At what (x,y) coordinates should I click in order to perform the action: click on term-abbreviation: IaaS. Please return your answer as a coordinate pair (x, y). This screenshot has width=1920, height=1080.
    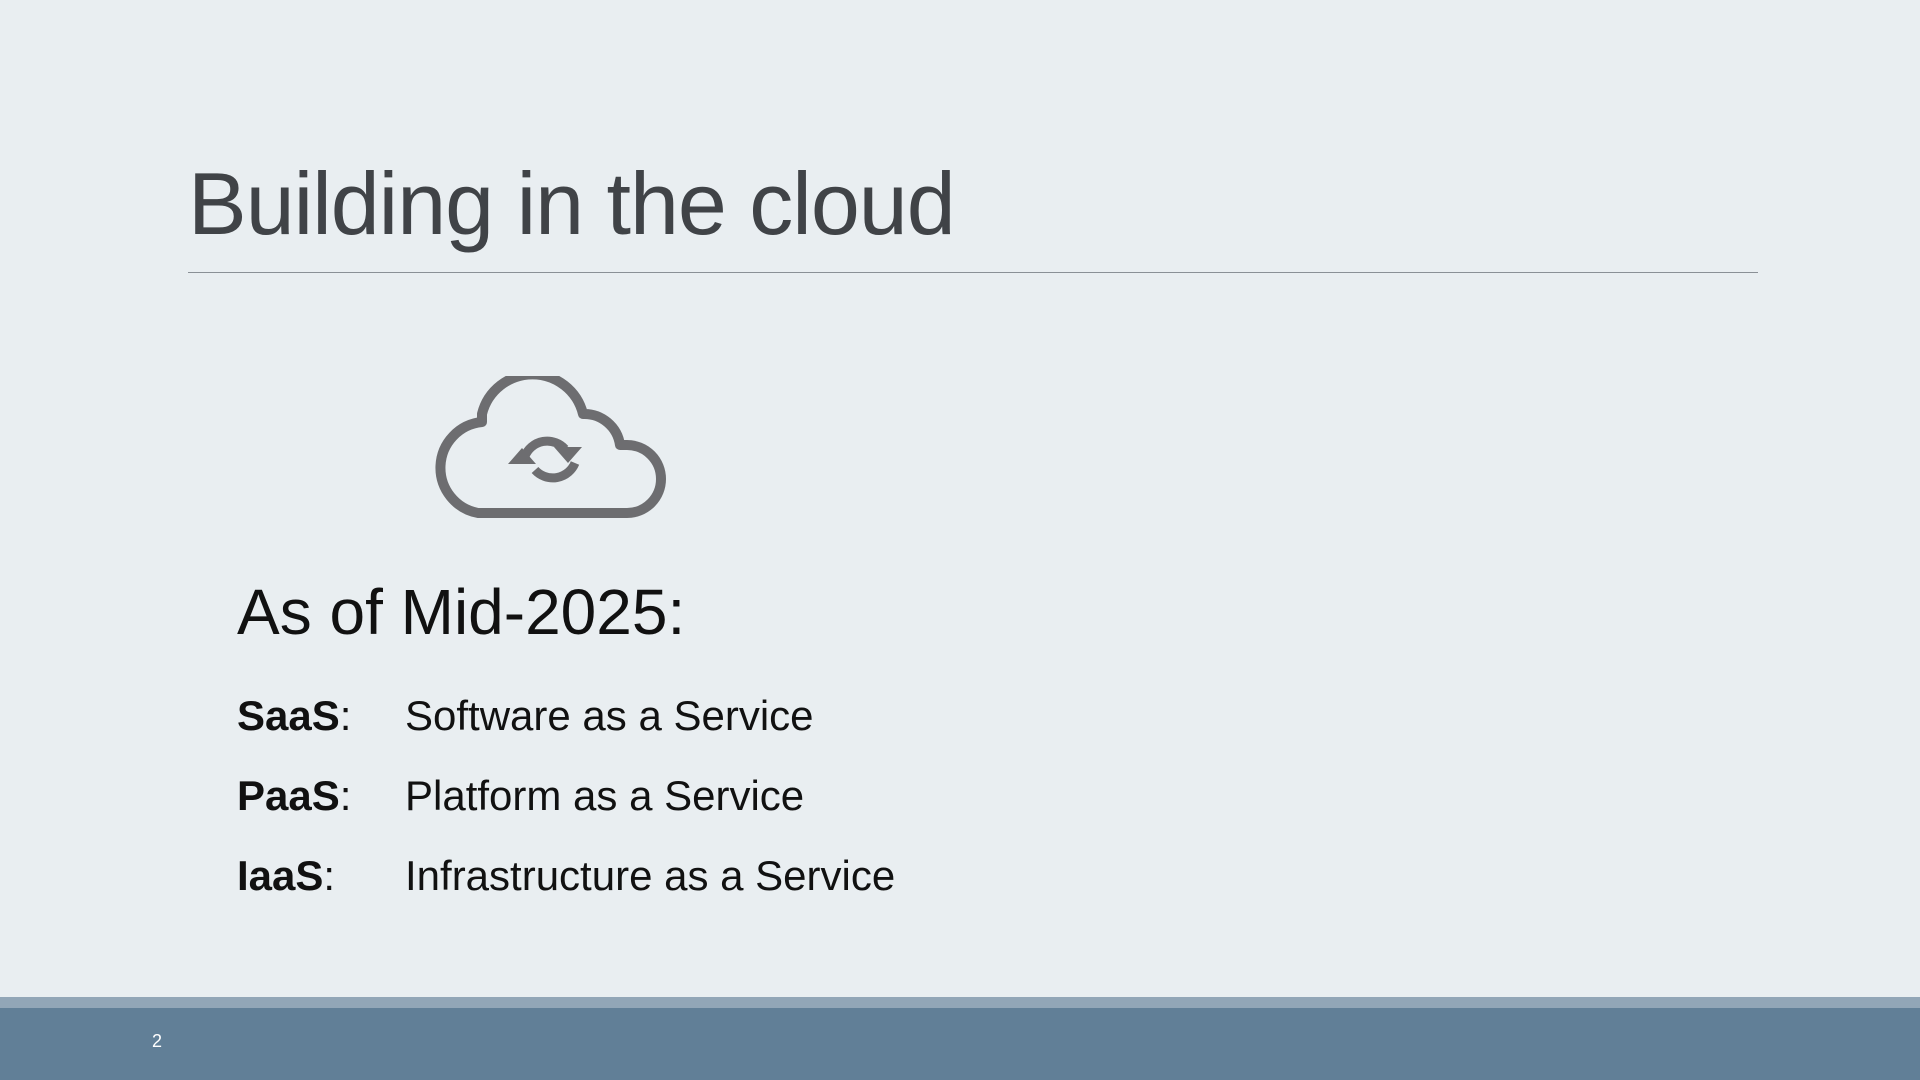
    Looking at the image, I should click on (280, 875).